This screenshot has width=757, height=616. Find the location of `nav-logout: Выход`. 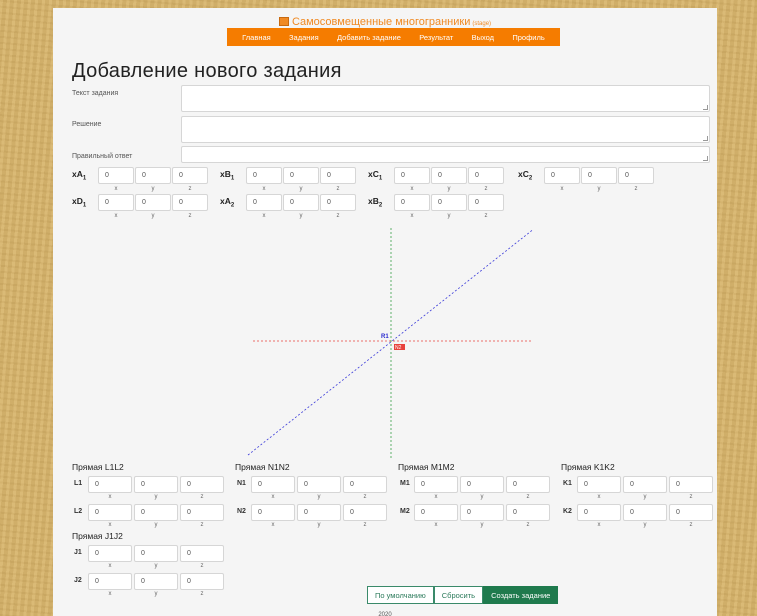

nav-logout: Выход is located at coordinates (483, 37).